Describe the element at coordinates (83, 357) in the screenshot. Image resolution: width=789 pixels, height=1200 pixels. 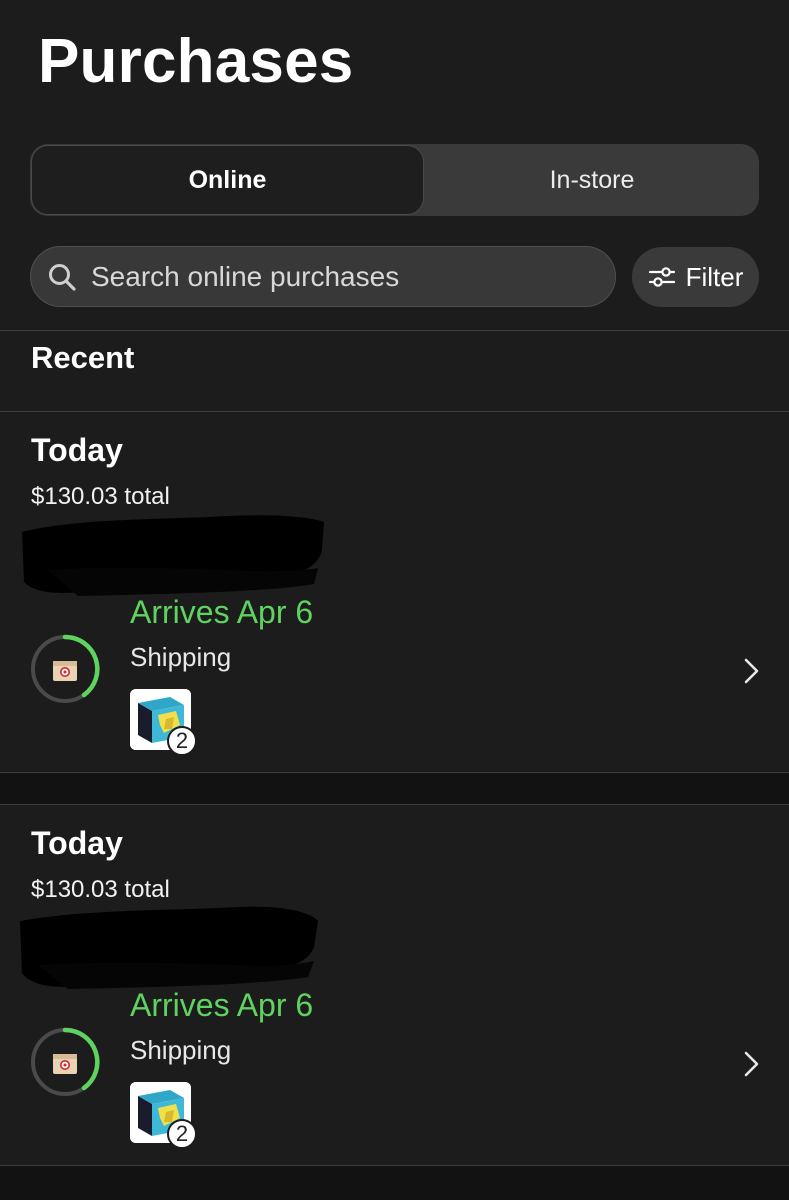
I see `section-title-recent: Recent` at that location.